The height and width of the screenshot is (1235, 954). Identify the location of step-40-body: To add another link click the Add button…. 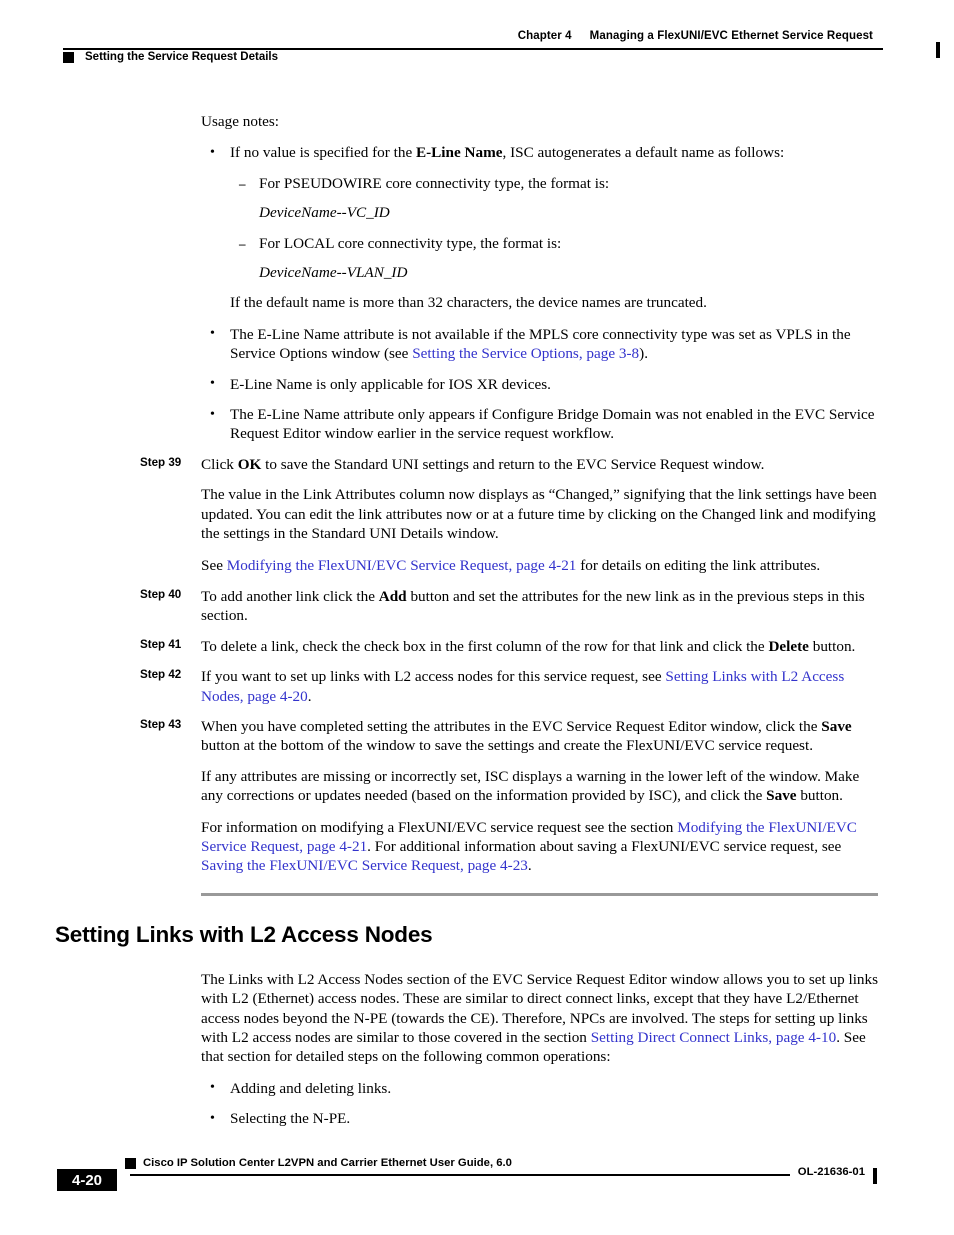
(539, 606).